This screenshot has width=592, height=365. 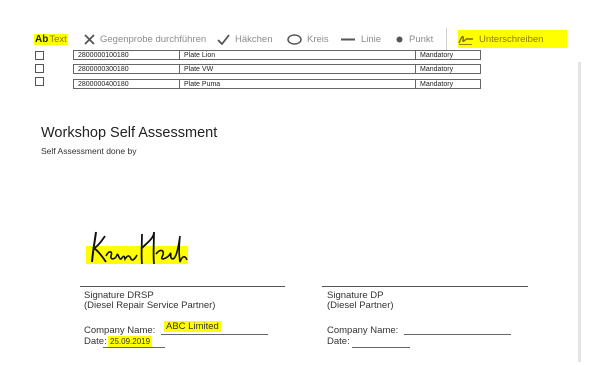 What do you see at coordinates (579, 212) in the screenshot?
I see `vertical-scrollbar` at bounding box center [579, 212].